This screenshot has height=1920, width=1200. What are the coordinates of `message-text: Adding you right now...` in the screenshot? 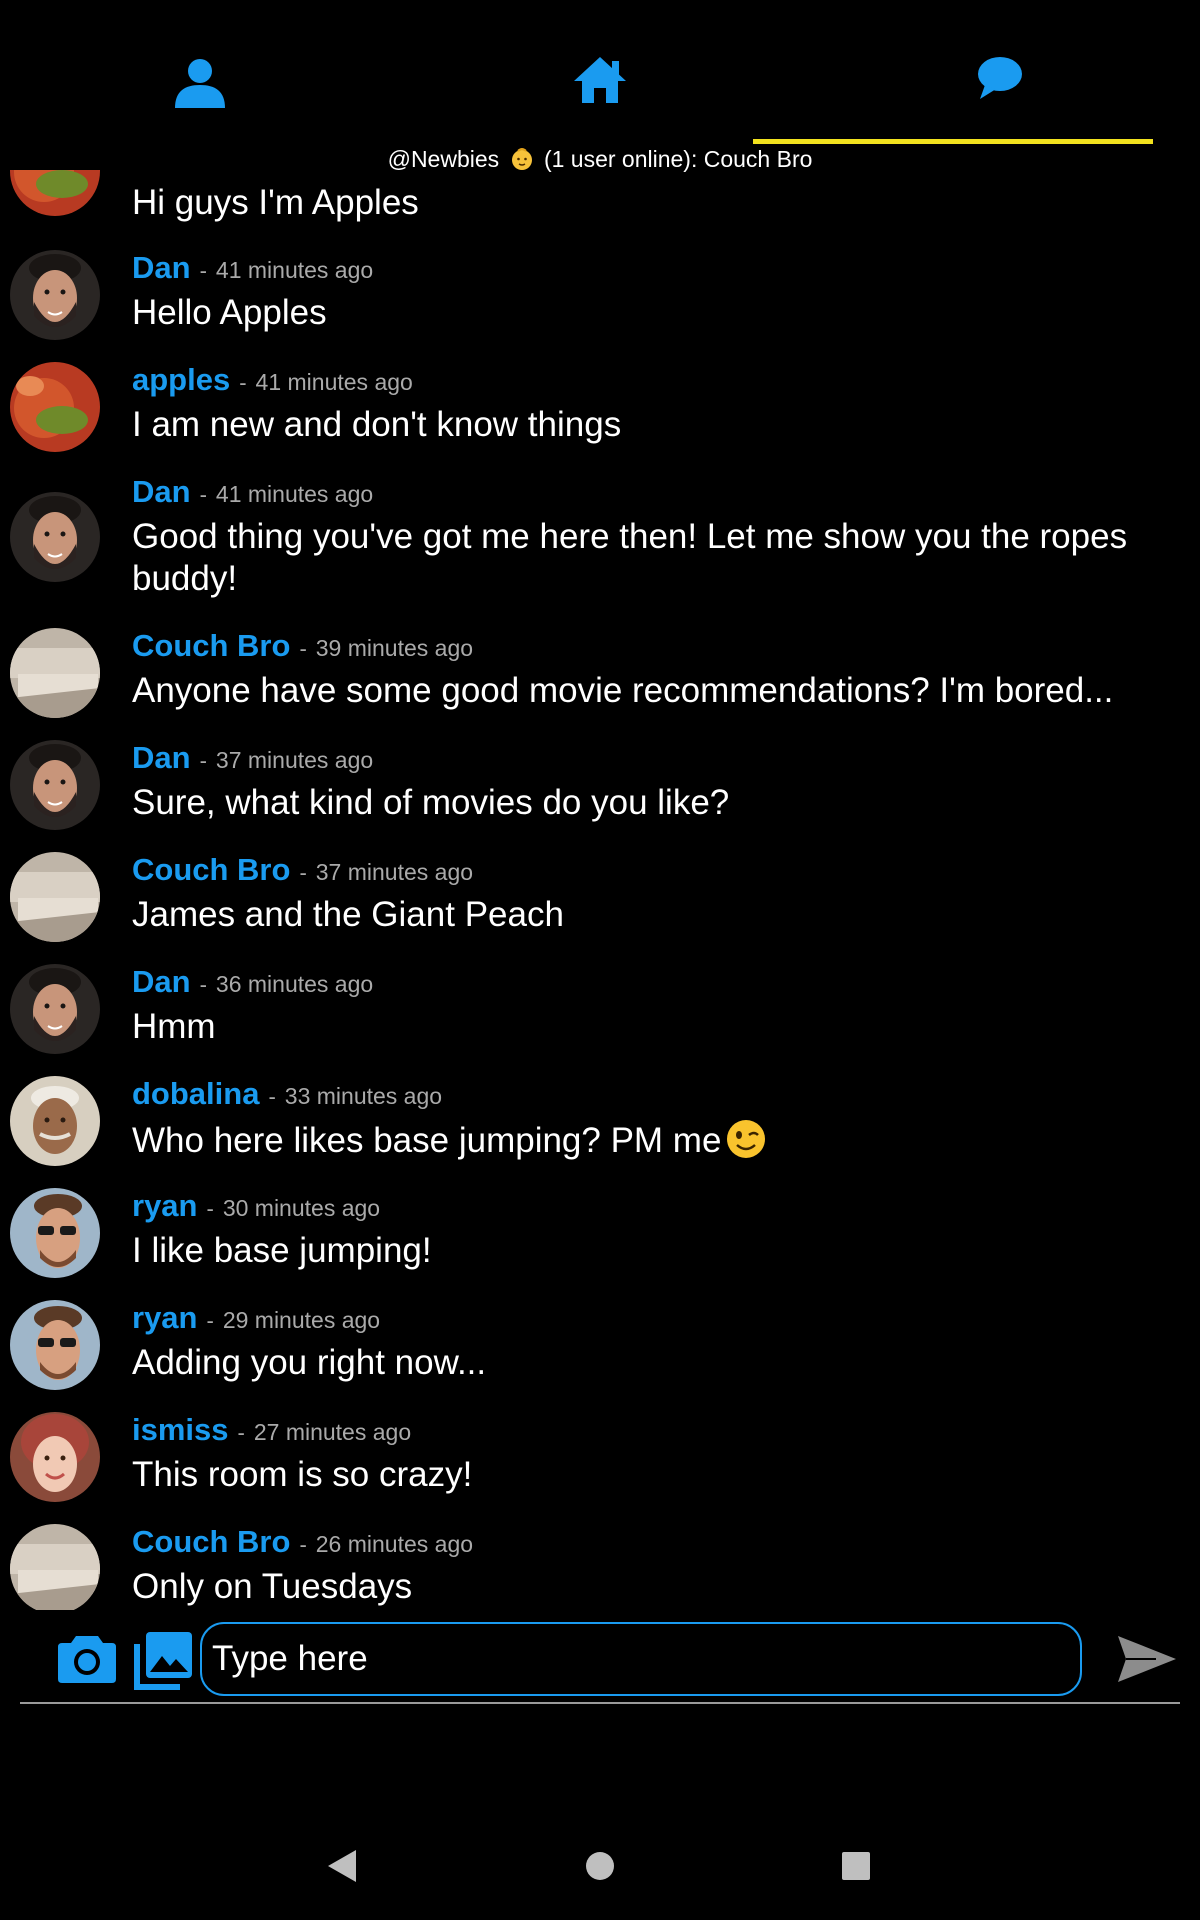 It's located at (309, 1362).